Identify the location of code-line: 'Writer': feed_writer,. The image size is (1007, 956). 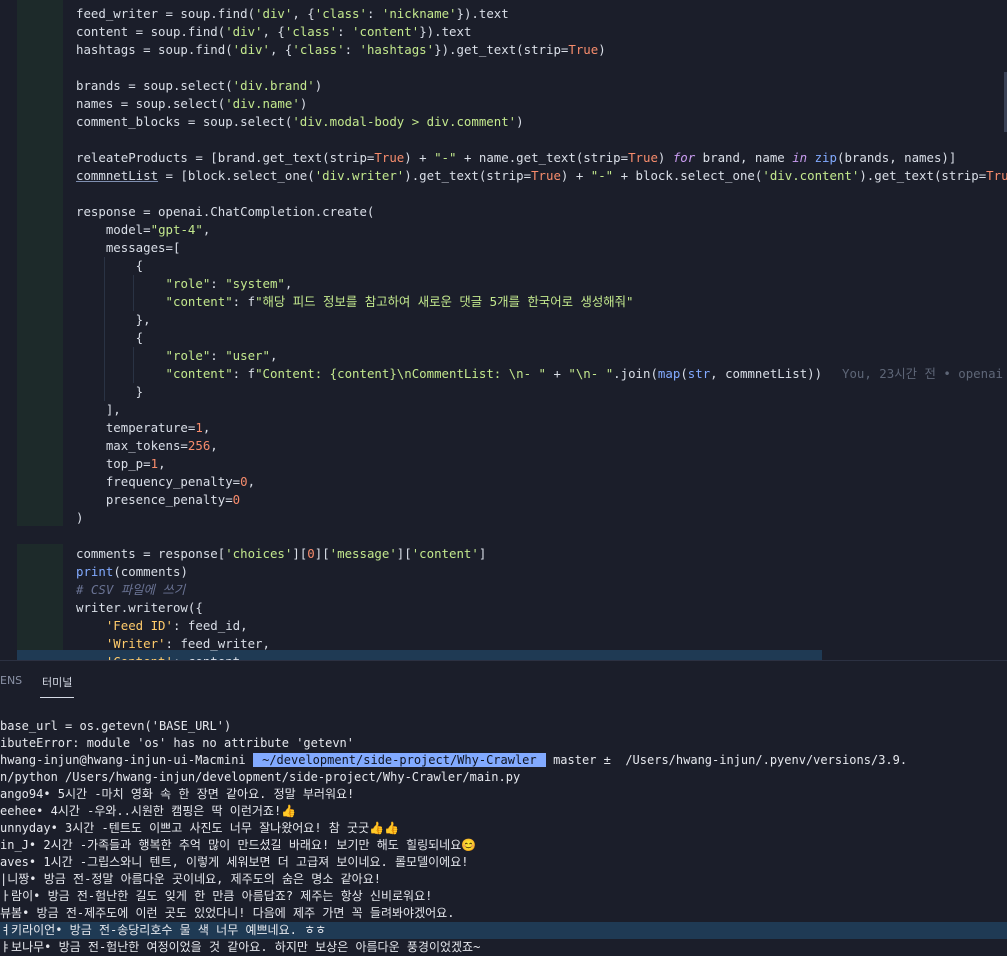
(503, 644).